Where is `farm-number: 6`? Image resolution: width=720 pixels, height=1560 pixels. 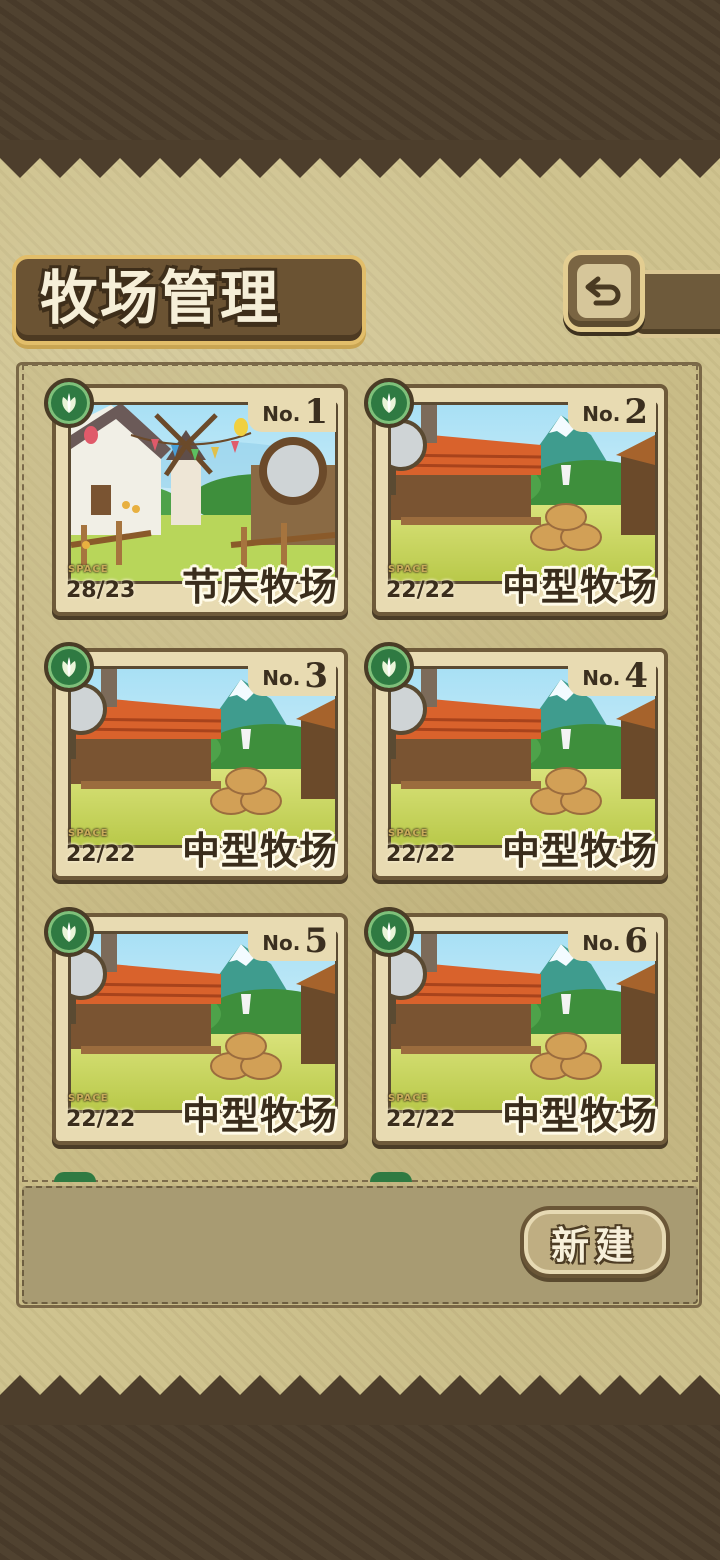 farm-number: 6 is located at coordinates (636, 941).